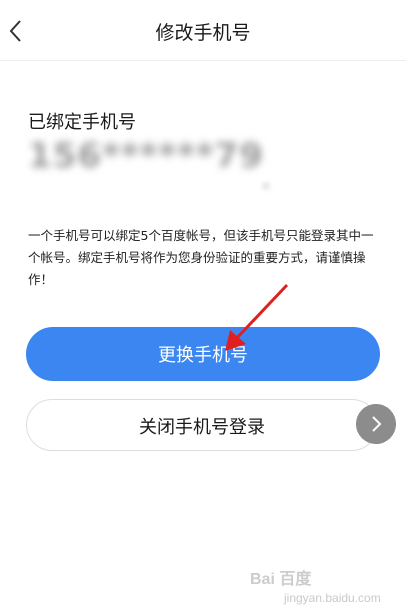 The height and width of the screenshot is (615, 406). I want to click on close-phone-login-button: 关闭手机号登录, so click(202, 425).